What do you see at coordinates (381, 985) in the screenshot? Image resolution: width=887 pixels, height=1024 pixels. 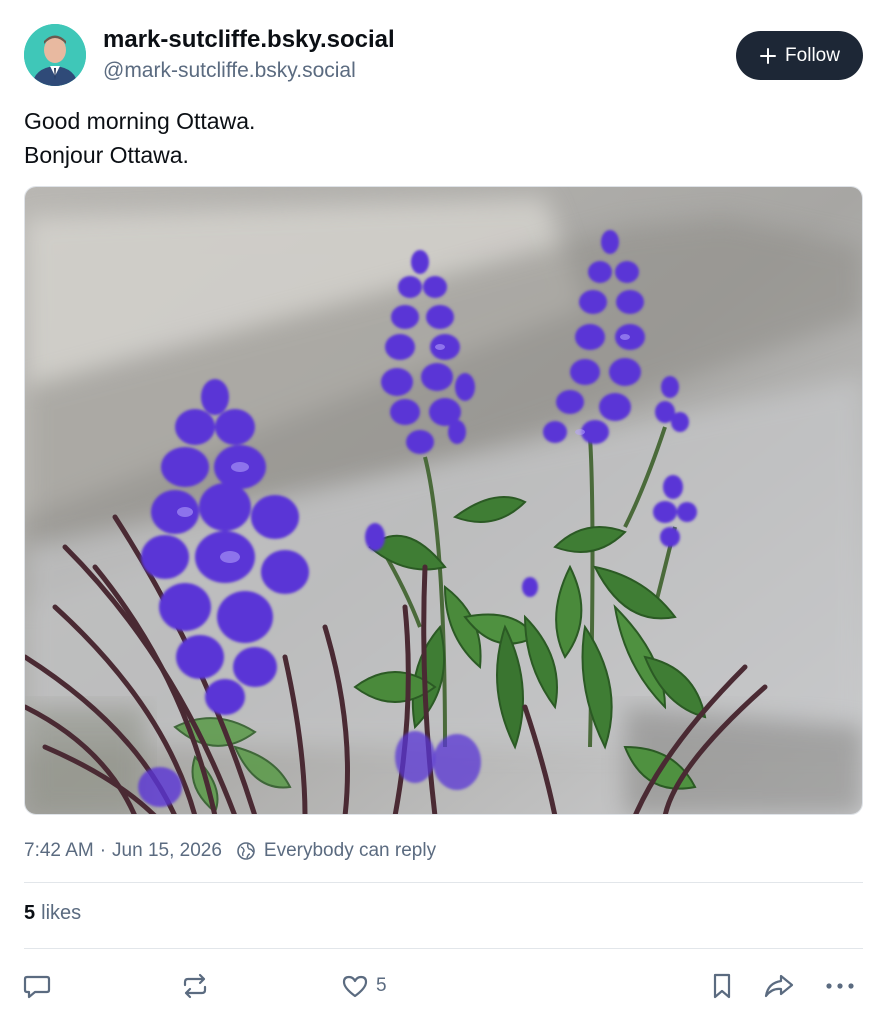 I see `like-count: 5` at bounding box center [381, 985].